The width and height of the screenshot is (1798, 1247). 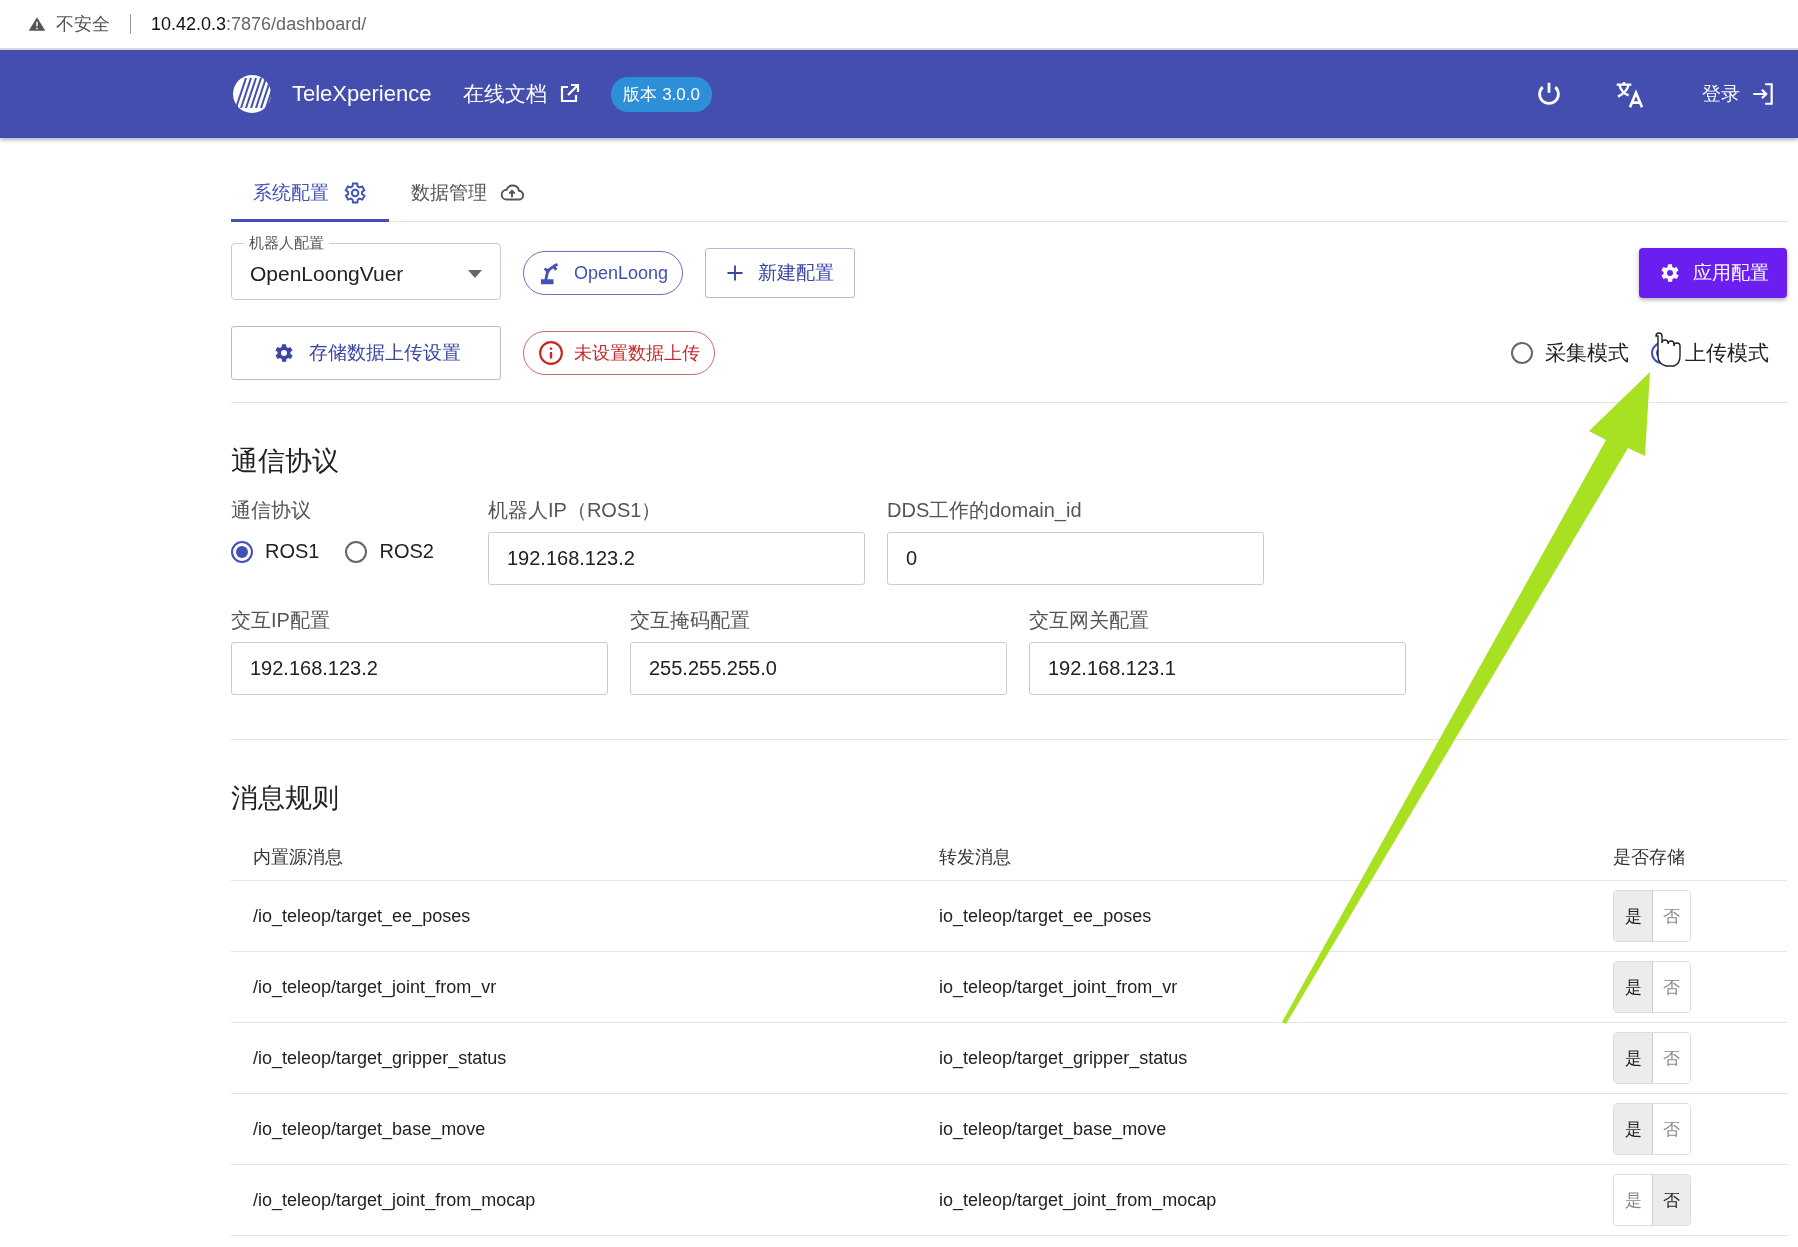 What do you see at coordinates (389, 551) in the screenshot?
I see `radio-option: ROS2` at bounding box center [389, 551].